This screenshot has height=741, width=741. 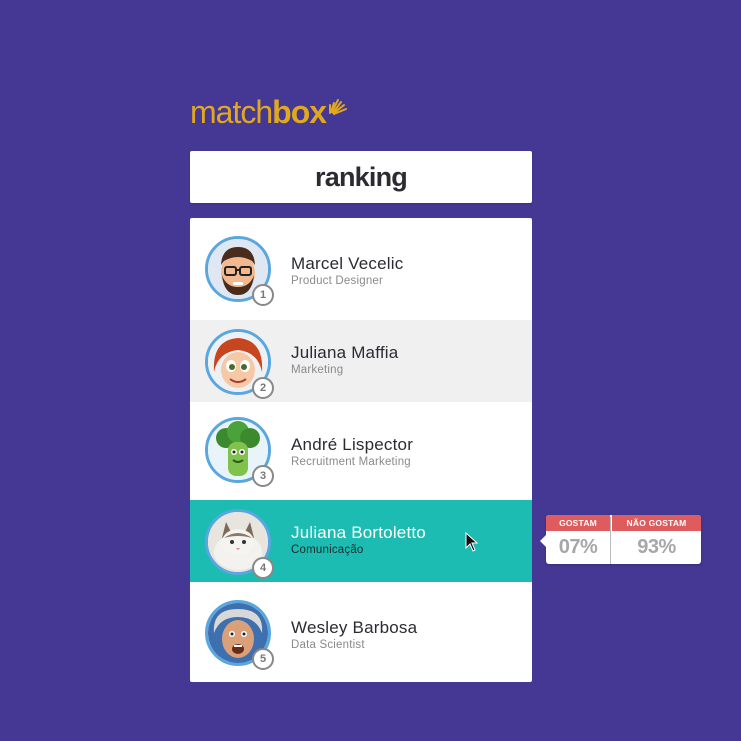 What do you see at coordinates (345, 352) in the screenshot?
I see `user-name: Juliana Maffia` at bounding box center [345, 352].